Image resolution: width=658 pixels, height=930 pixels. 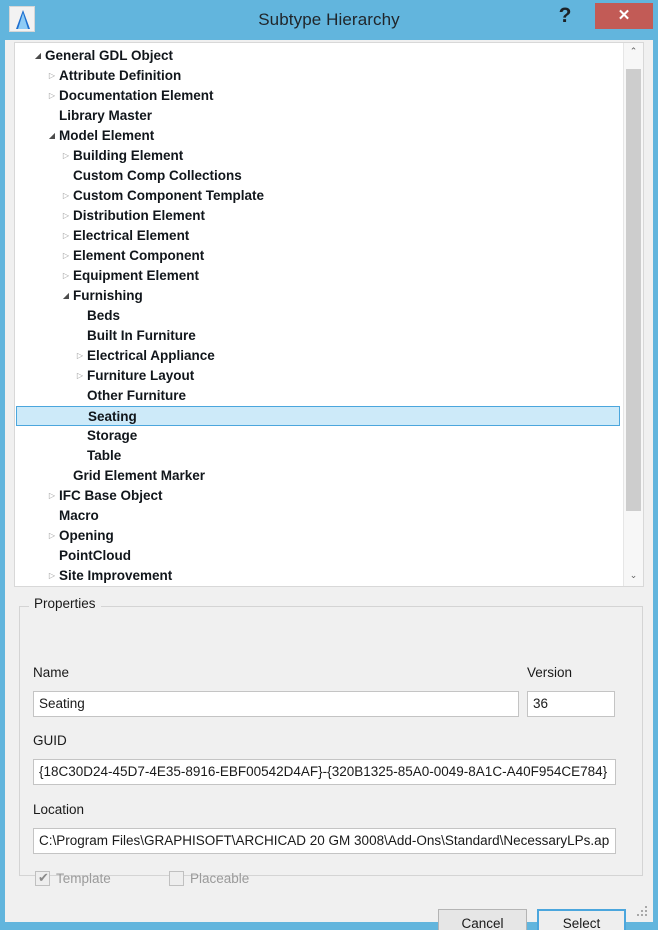 I want to click on tree-item-label: IFC Base Object, so click(x=111, y=495).